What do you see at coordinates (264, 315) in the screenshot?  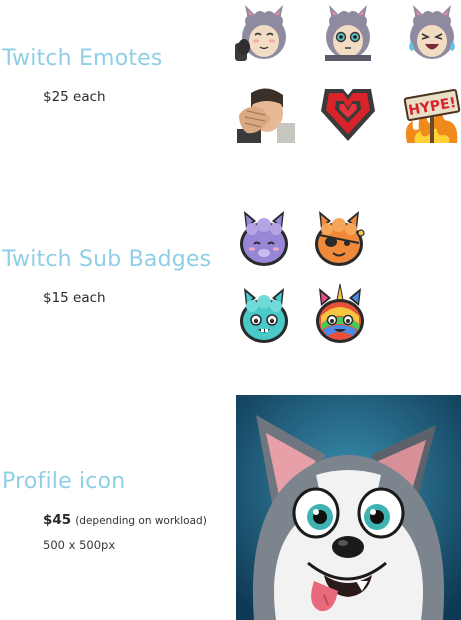 I see `teal-llama-badge-icon` at bounding box center [264, 315].